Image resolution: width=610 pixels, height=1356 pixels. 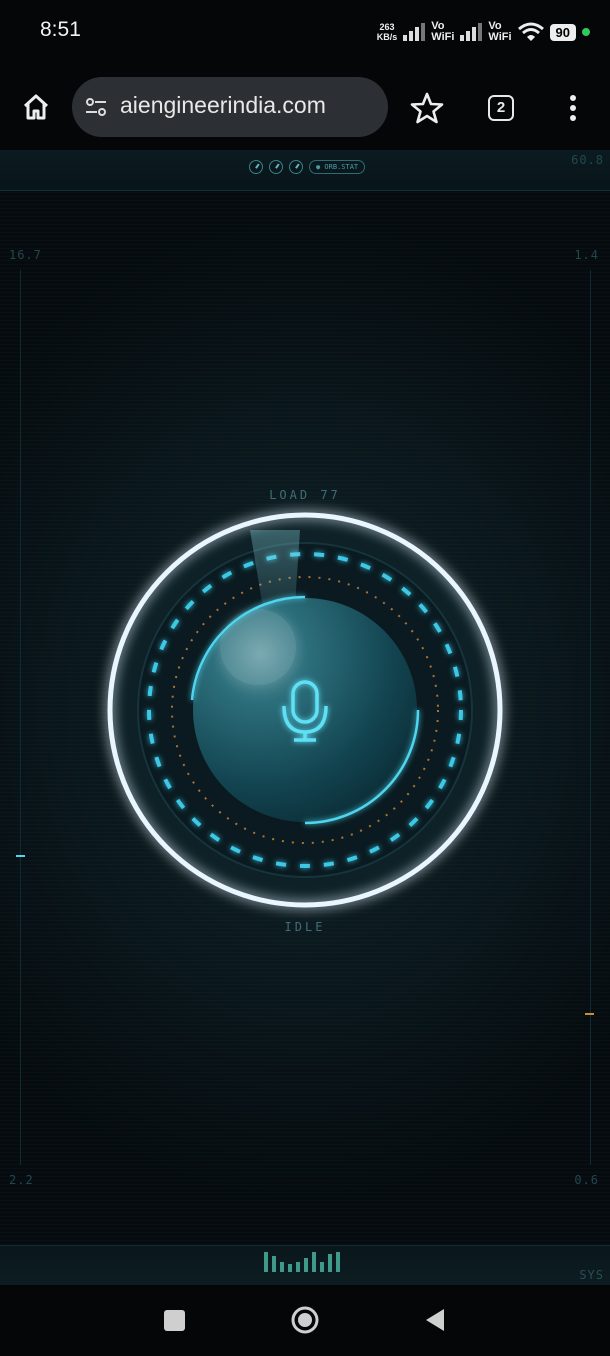 I want to click on bottom-hud-panel: SYS, so click(x=305, y=1265).